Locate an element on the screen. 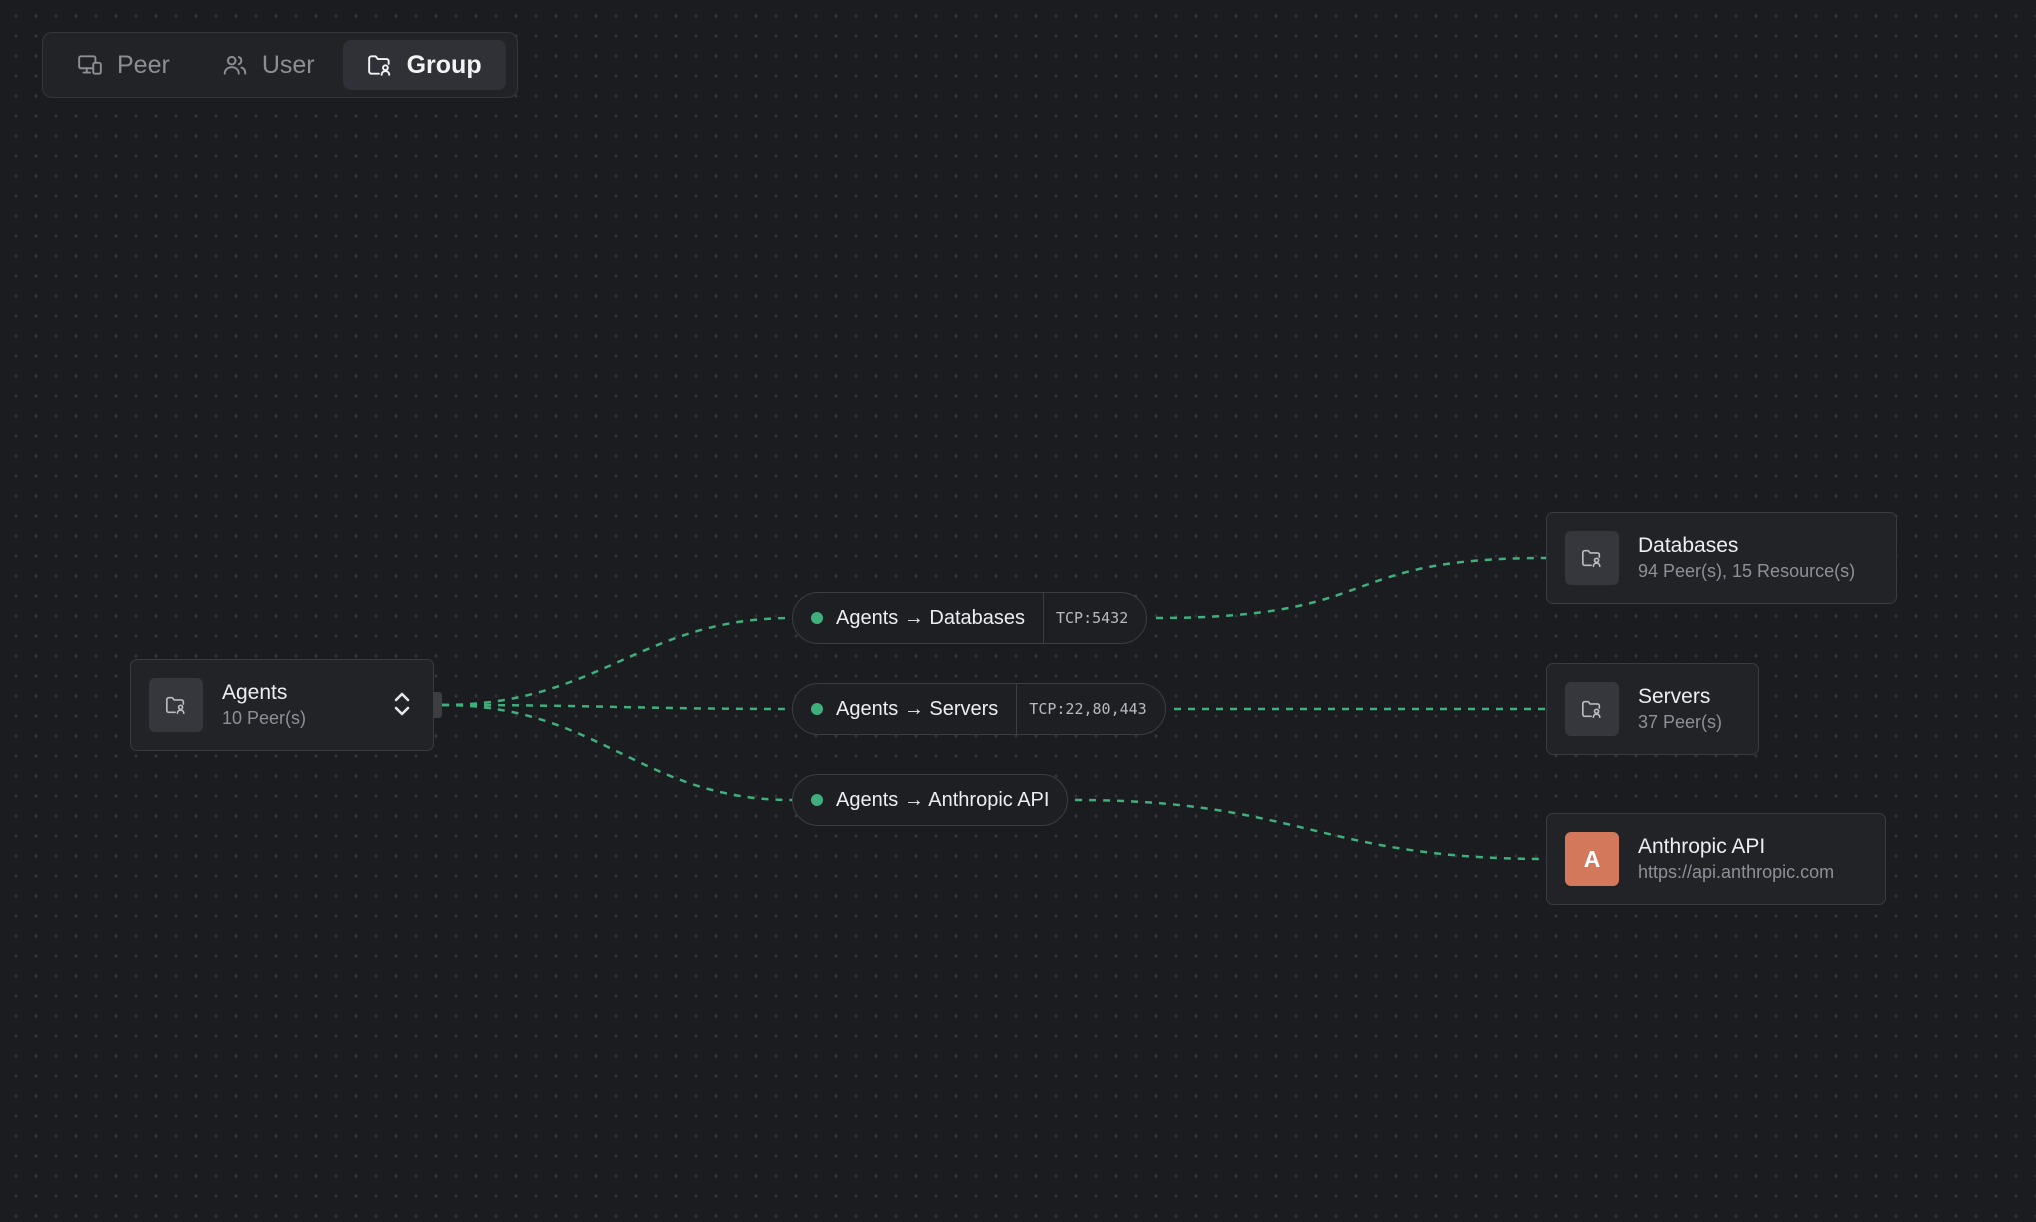 The image size is (2036, 1222). policy-ports: TCP:22,80,443 is located at coordinates (1090, 709).